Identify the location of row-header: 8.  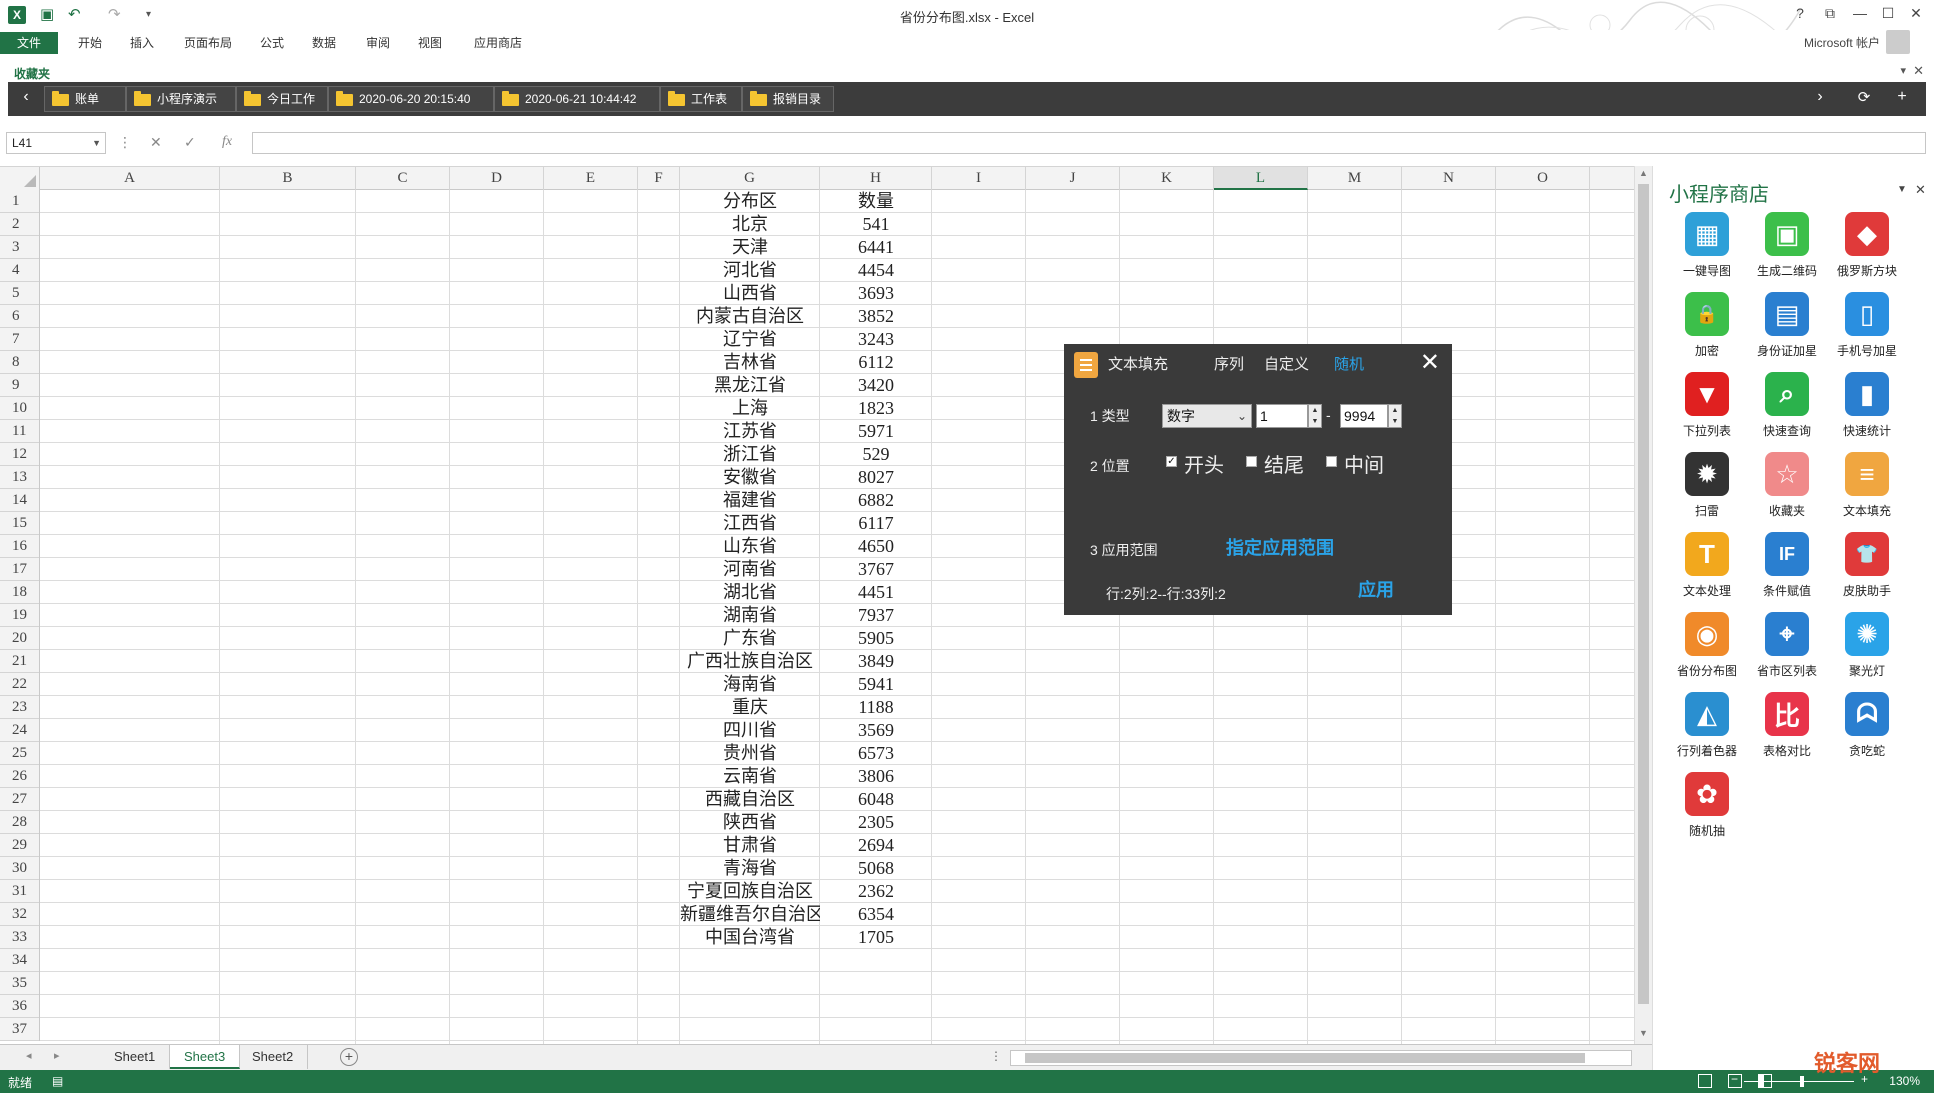
(19, 362).